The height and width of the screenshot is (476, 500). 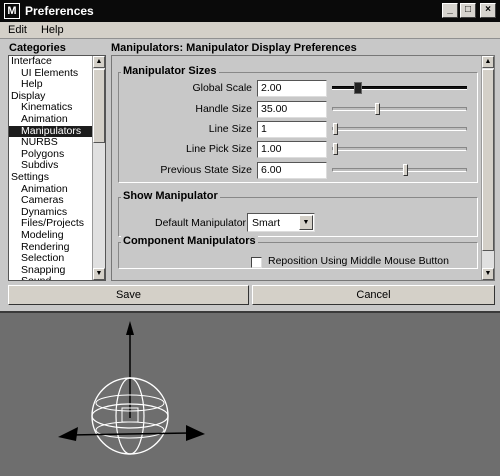 I want to click on category-item: Settings, so click(x=51, y=178).